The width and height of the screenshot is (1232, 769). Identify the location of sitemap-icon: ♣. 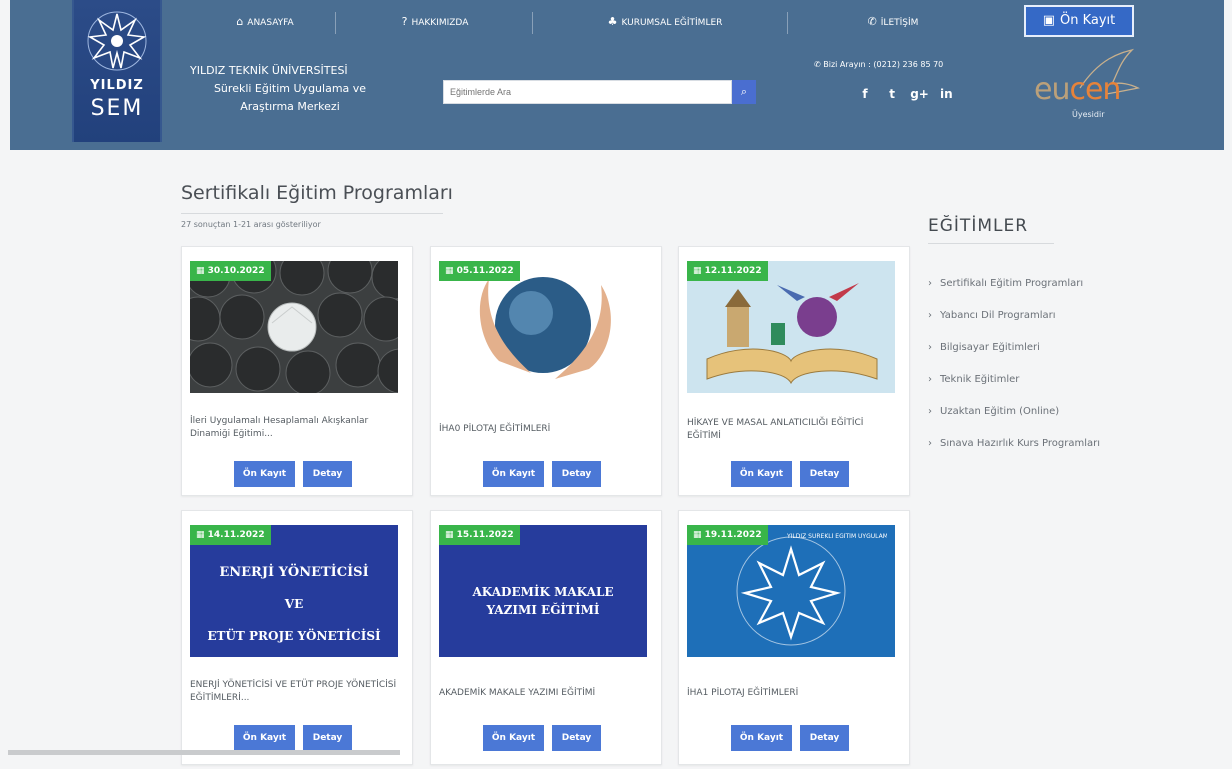
(612, 21).